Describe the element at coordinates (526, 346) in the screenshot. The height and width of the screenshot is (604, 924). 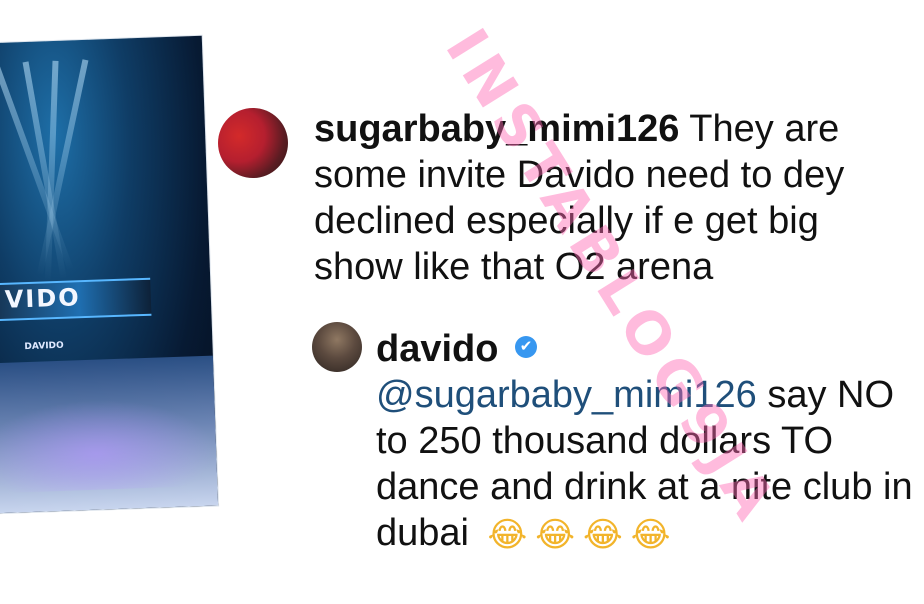
I see `verified-badge-icon: ✔` at that location.